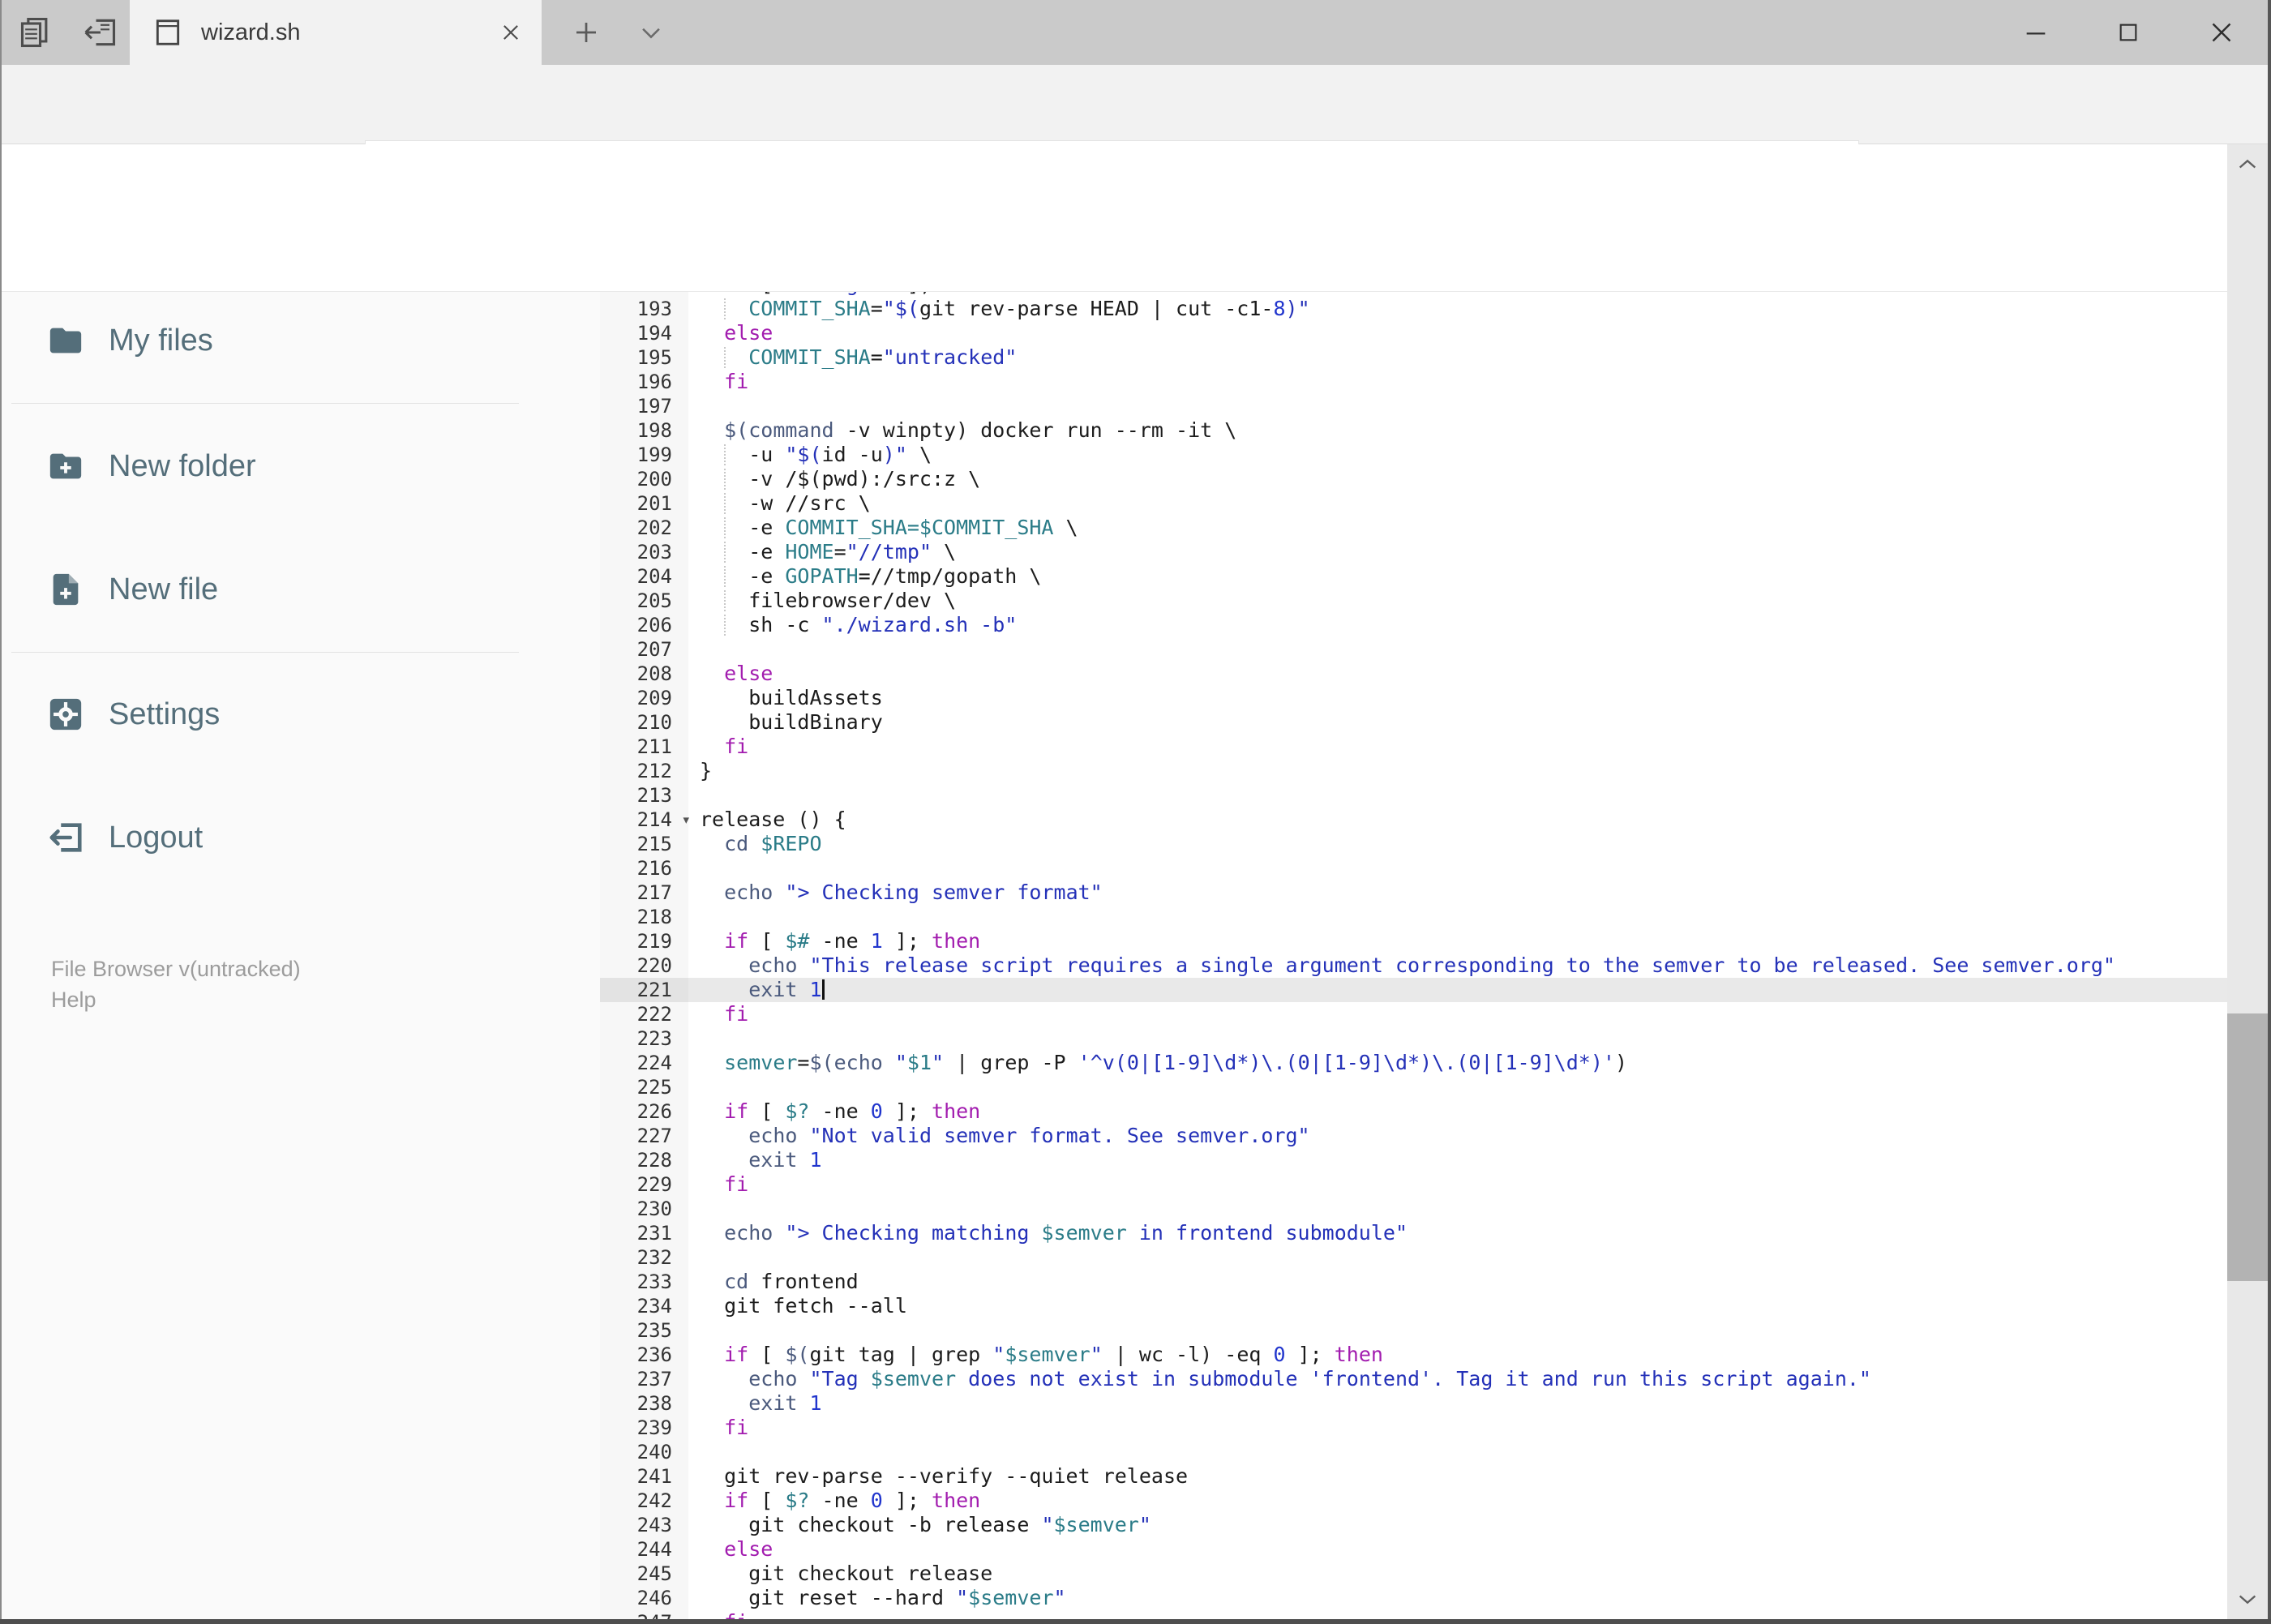 The width and height of the screenshot is (2271, 1624). I want to click on code-line: 221 exit 1, so click(1414, 990).